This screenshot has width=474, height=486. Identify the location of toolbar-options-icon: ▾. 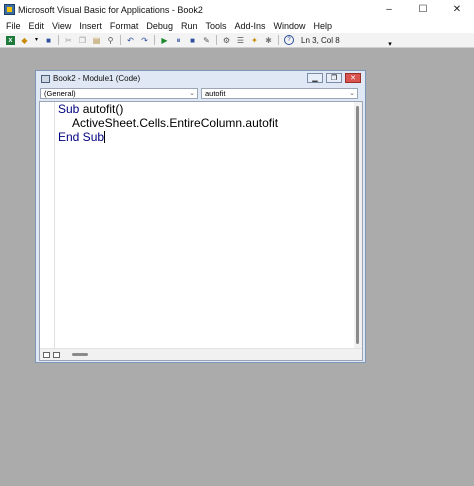
(390, 40).